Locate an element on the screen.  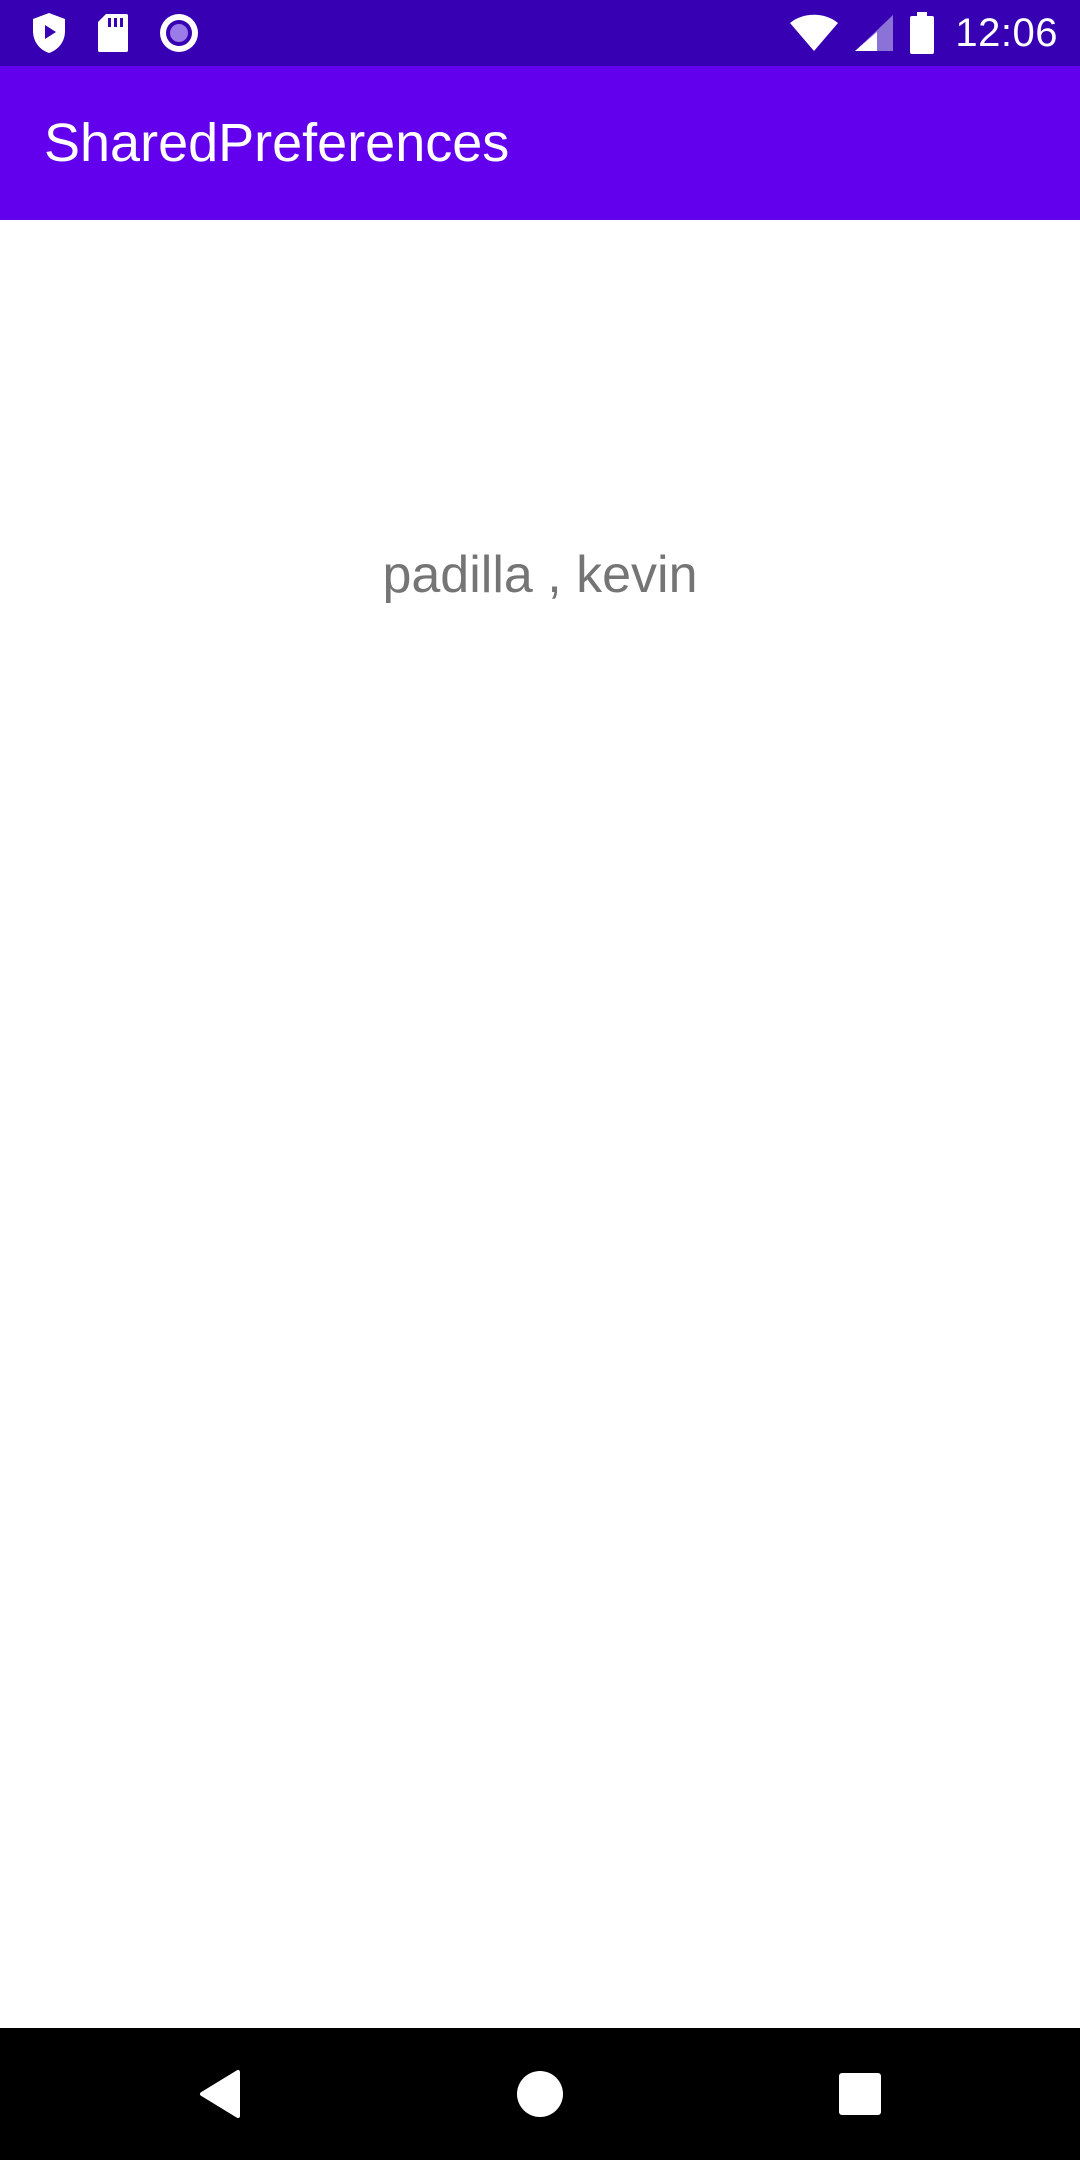
status-time: 12:06 is located at coordinates (1006, 32).